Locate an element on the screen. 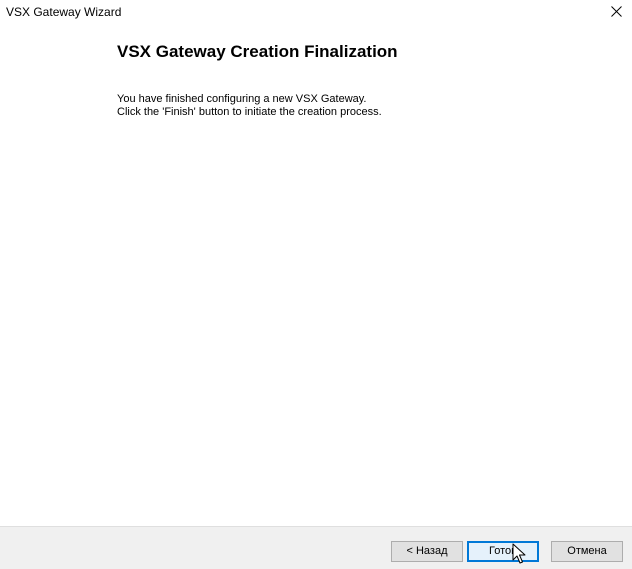 The width and height of the screenshot is (632, 569). window-title: VSX Gateway Wizard is located at coordinates (64, 12).